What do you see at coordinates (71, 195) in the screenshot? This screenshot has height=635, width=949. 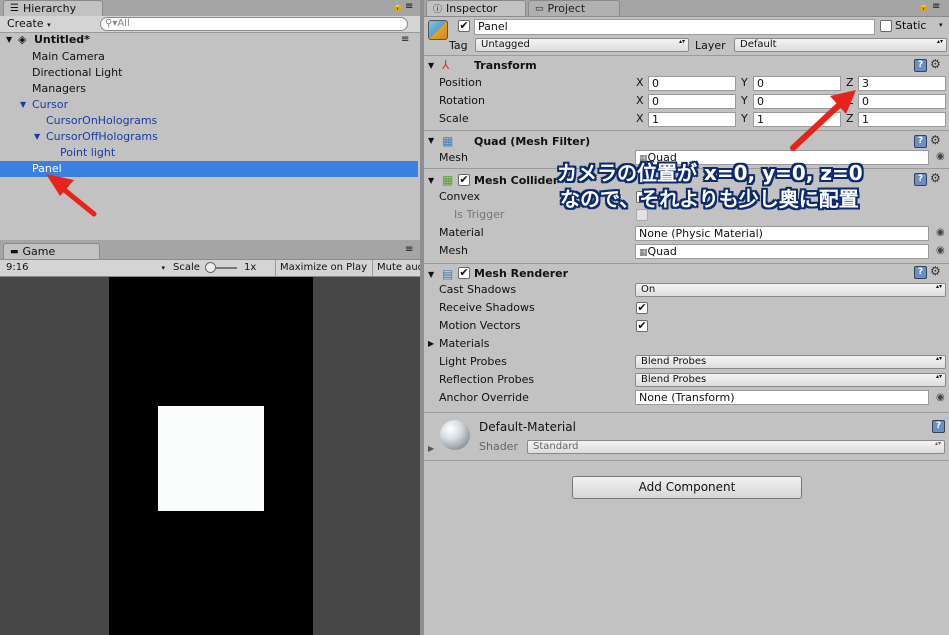 I see `arrow-to-panel` at bounding box center [71, 195].